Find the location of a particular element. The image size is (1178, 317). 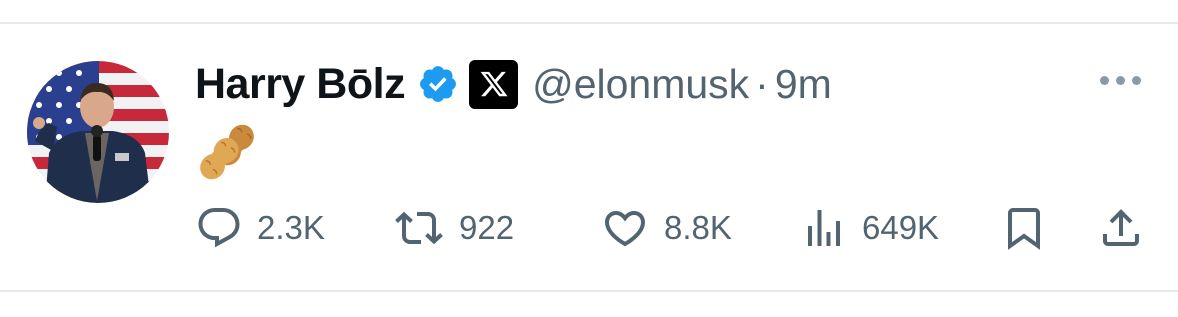

tweet-actions: 2.3K 922 8.8K 649K is located at coordinates (670, 228).